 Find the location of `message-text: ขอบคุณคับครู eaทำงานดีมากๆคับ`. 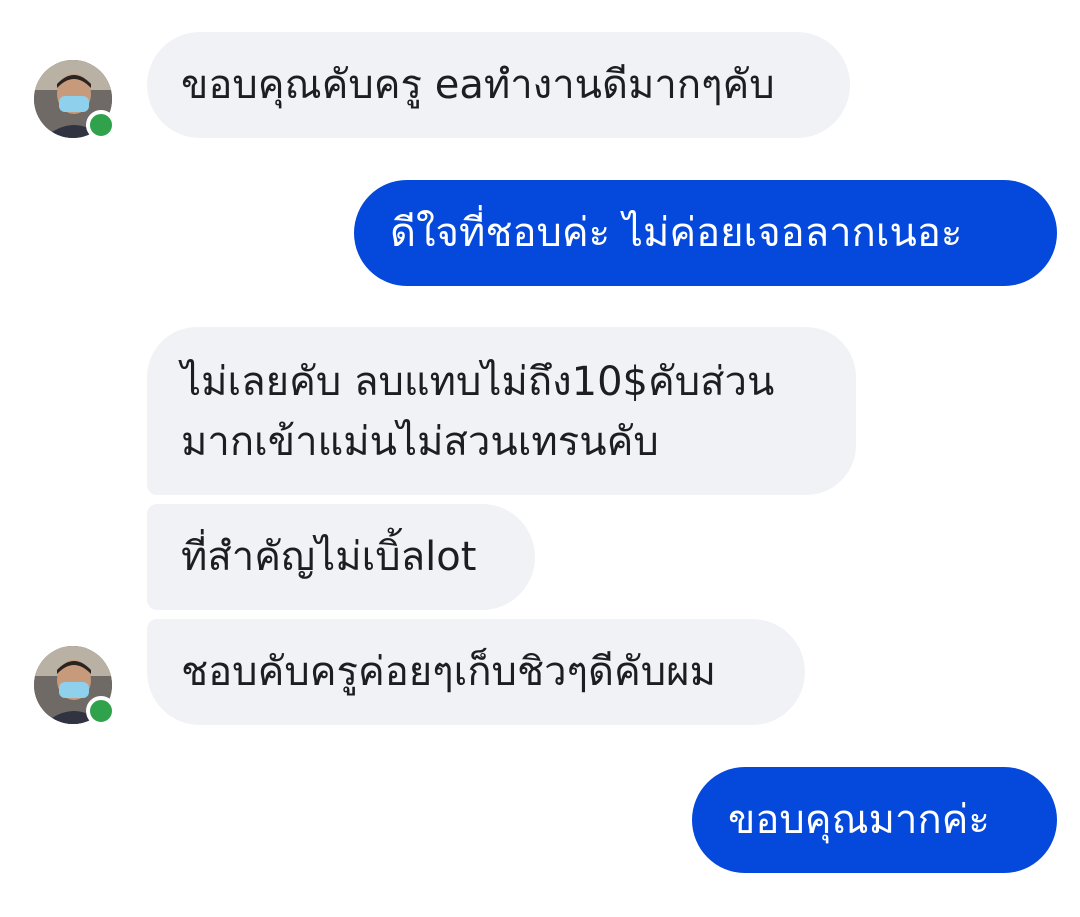

message-text: ขอบคุณคับครู eaทำงานดีมากๆคับ is located at coordinates (478, 85).